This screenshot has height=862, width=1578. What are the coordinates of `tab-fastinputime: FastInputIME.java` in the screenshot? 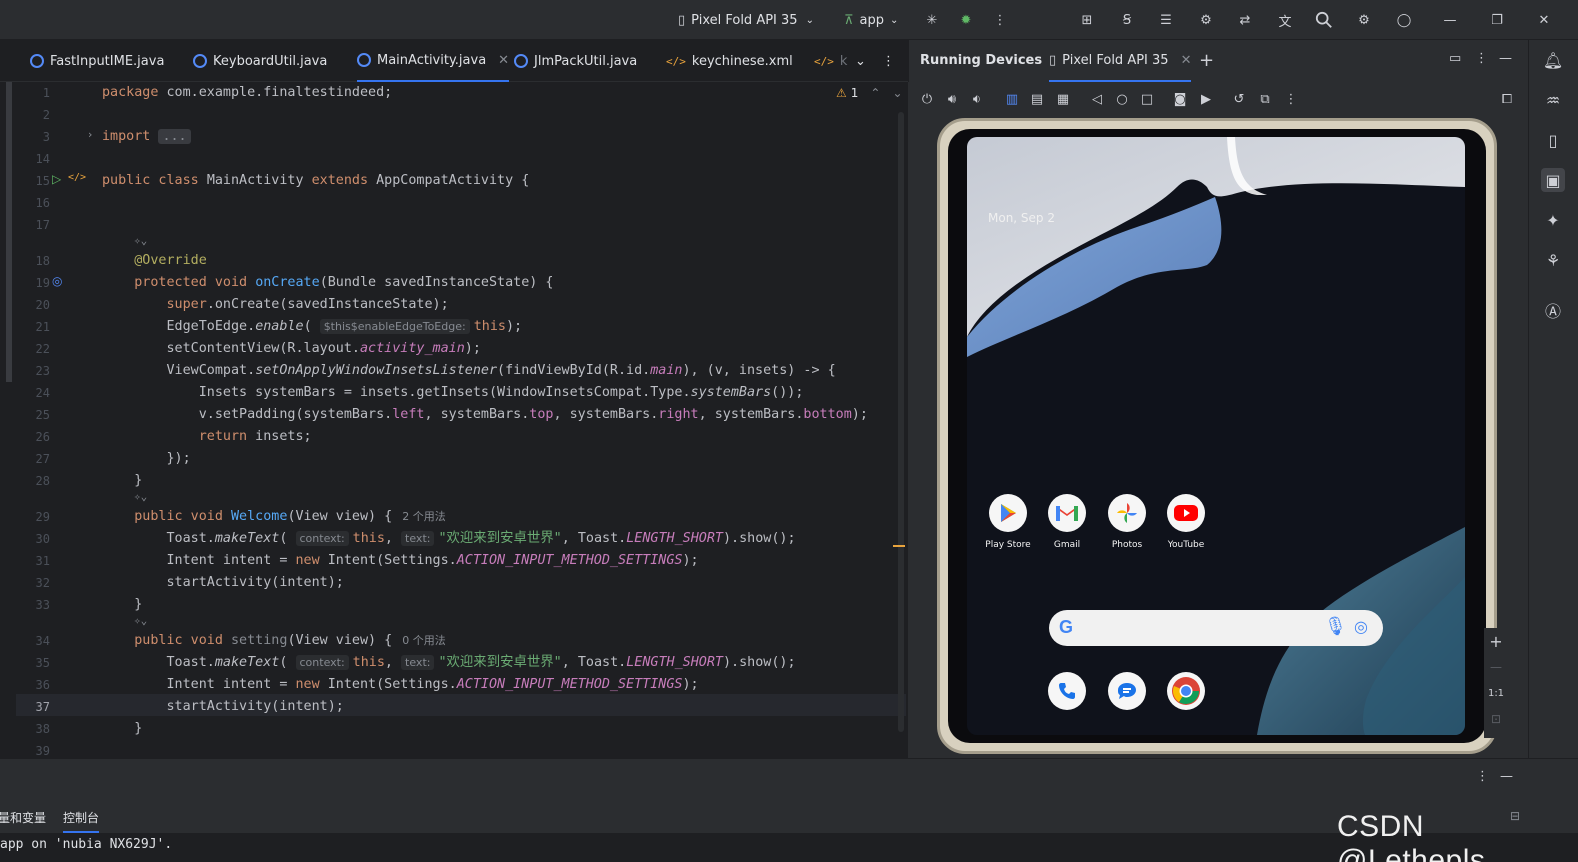 It's located at (97, 61).